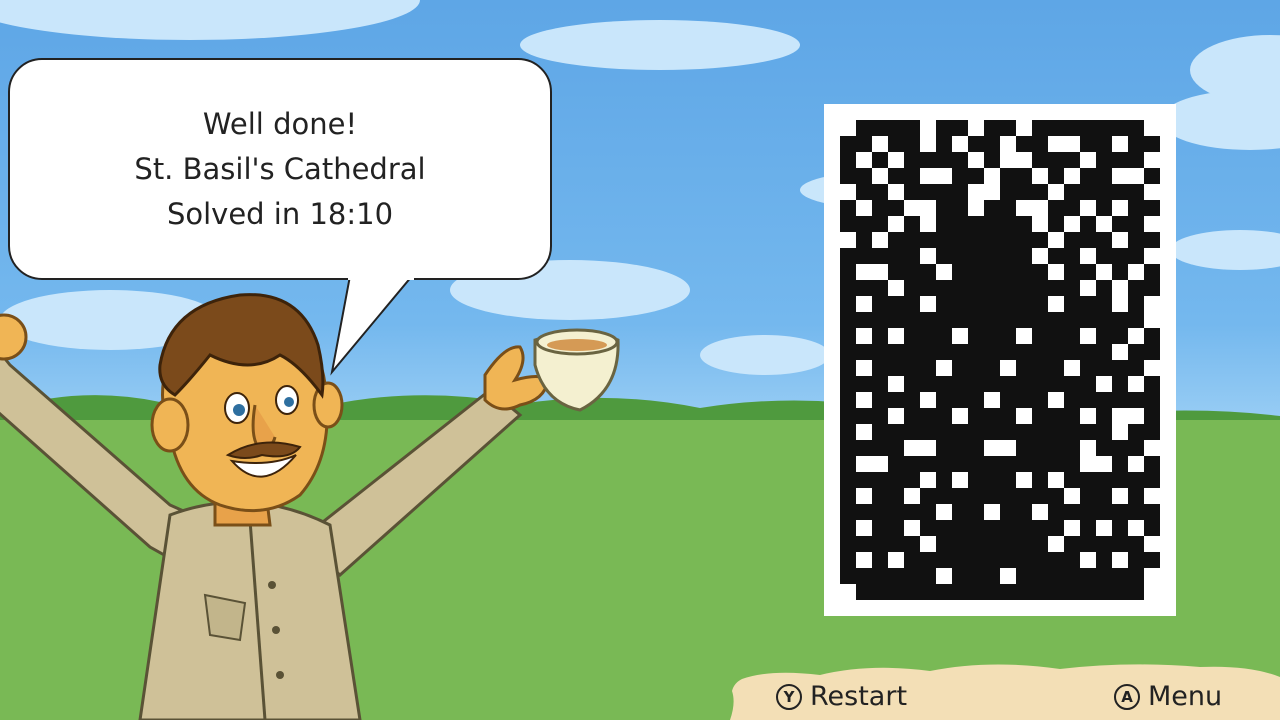 Image resolution: width=1280 pixels, height=720 pixels. Describe the element at coordinates (280, 213) in the screenshot. I see `solve-time: Solved in 18:10` at that location.